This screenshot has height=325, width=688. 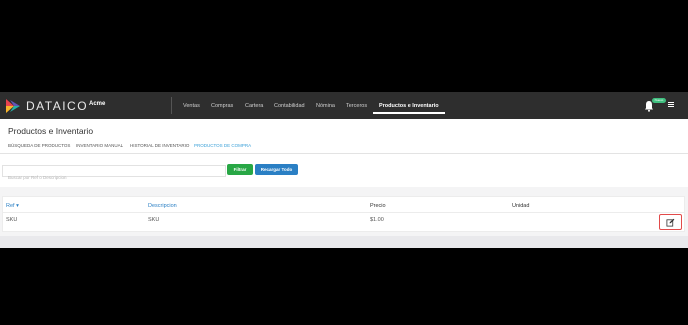 I want to click on tab-inventario-manual: INVENTARIO MANUAL, so click(x=99, y=145).